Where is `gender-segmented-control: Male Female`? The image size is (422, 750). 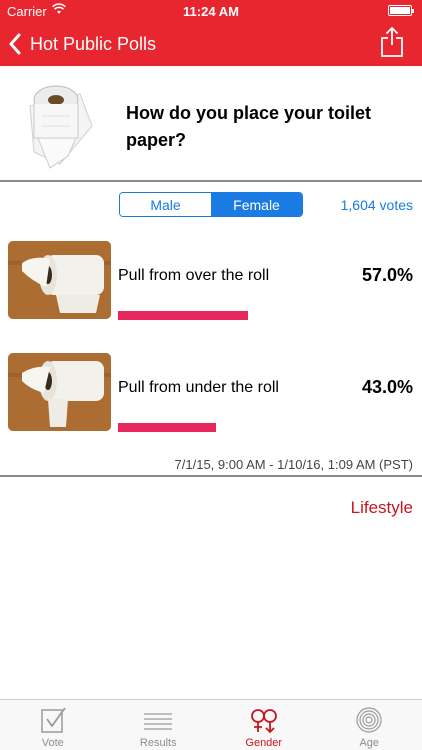
gender-segmented-control: Male Female is located at coordinates (211, 204).